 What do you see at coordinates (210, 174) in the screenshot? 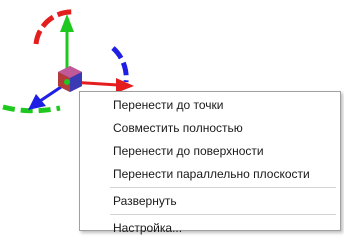
I see `menu-item-move-parallel-plane: Перенести параллельно плоскости` at bounding box center [210, 174].